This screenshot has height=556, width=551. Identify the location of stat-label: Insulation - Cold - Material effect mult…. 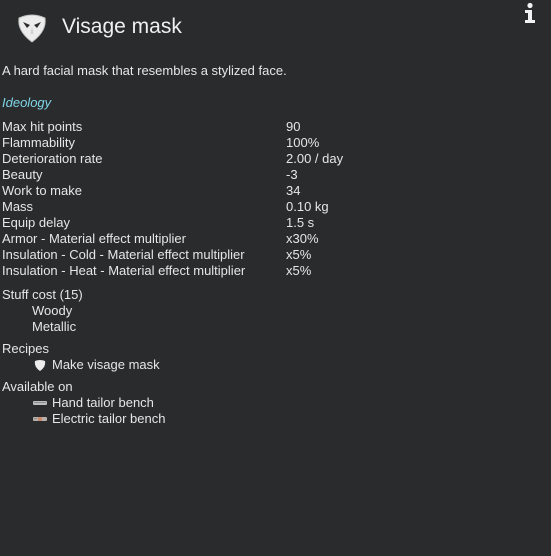
(123, 254).